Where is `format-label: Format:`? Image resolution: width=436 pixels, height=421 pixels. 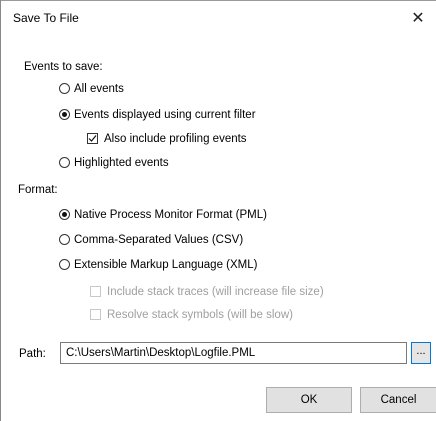 format-label: Format: is located at coordinates (38, 190).